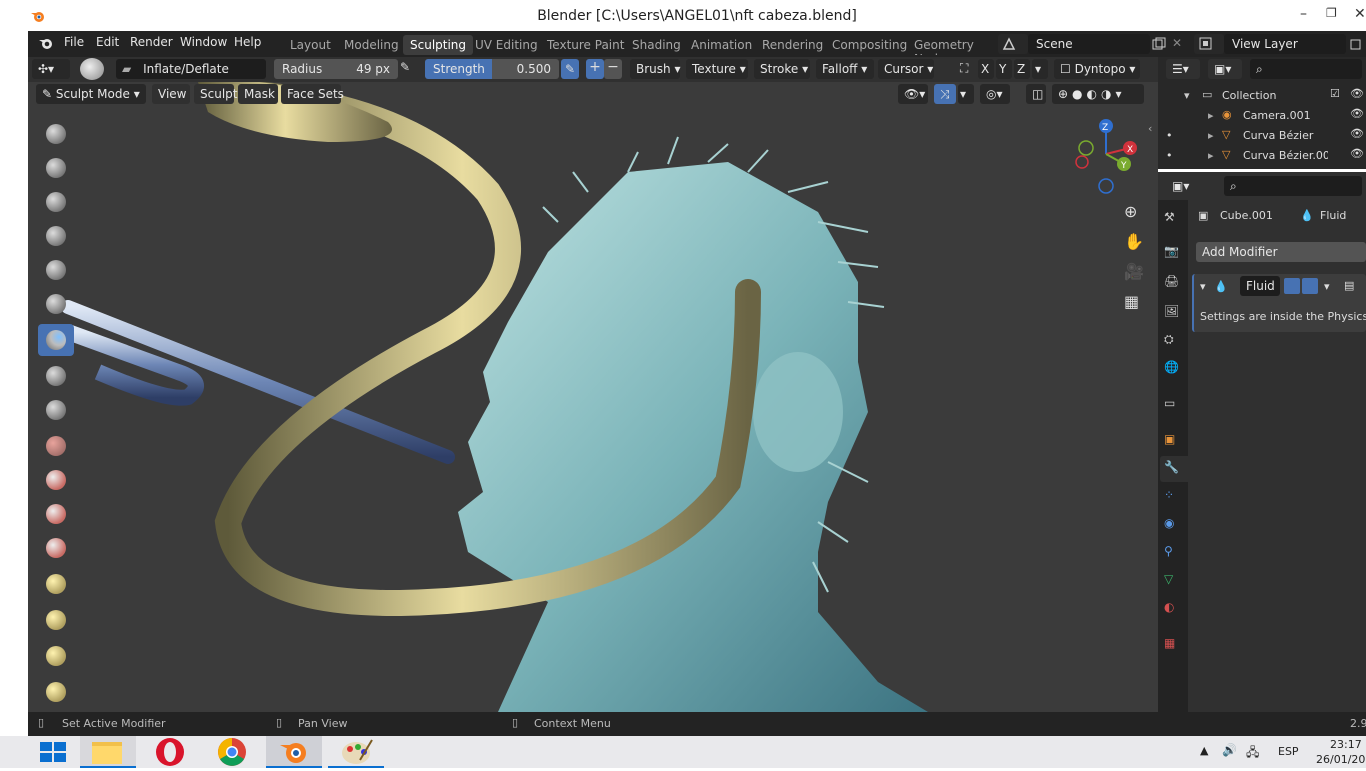 This screenshot has height=771, width=1366. What do you see at coordinates (92, 69) in the screenshot?
I see `brush-preview-icon` at bounding box center [92, 69].